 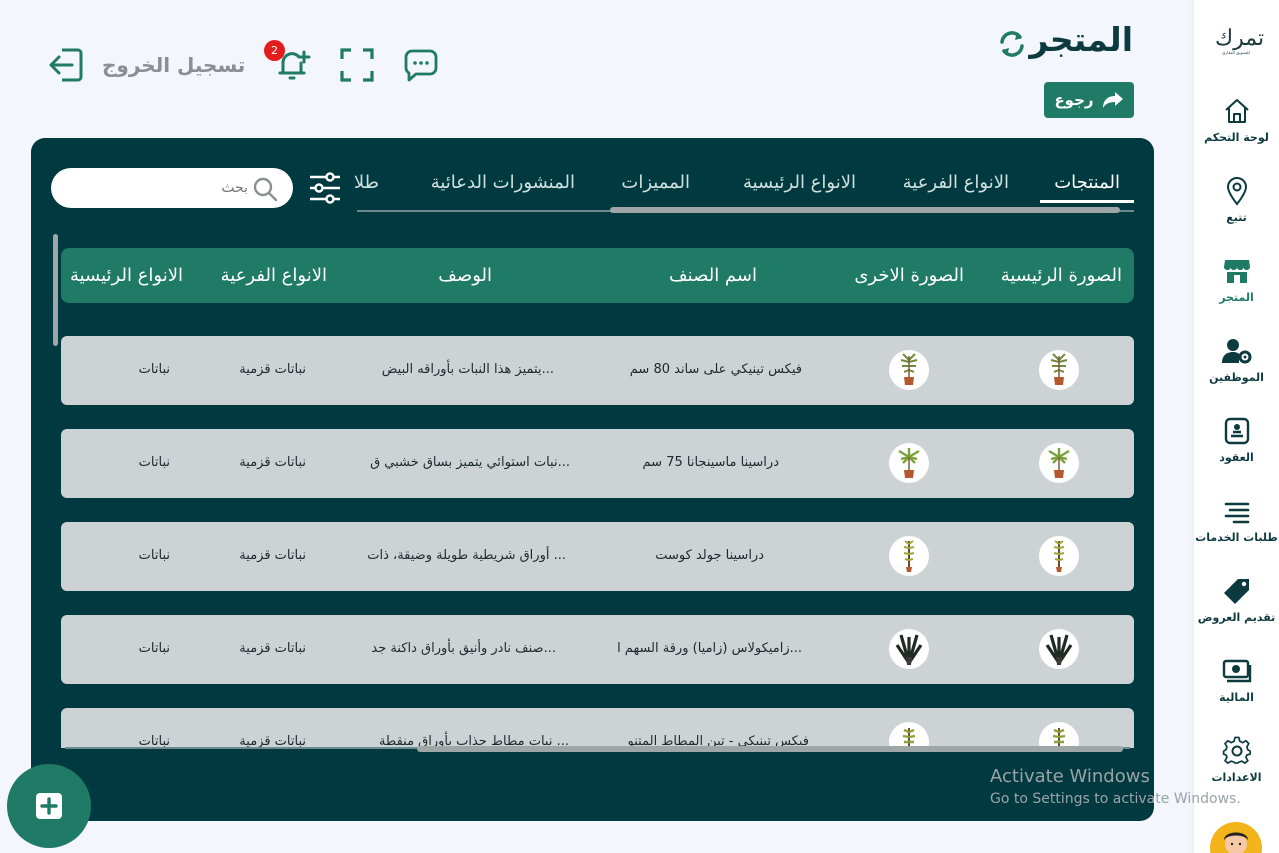 I want to click on sidebar-item-label: تقديم العروض, so click(x=1236, y=617).